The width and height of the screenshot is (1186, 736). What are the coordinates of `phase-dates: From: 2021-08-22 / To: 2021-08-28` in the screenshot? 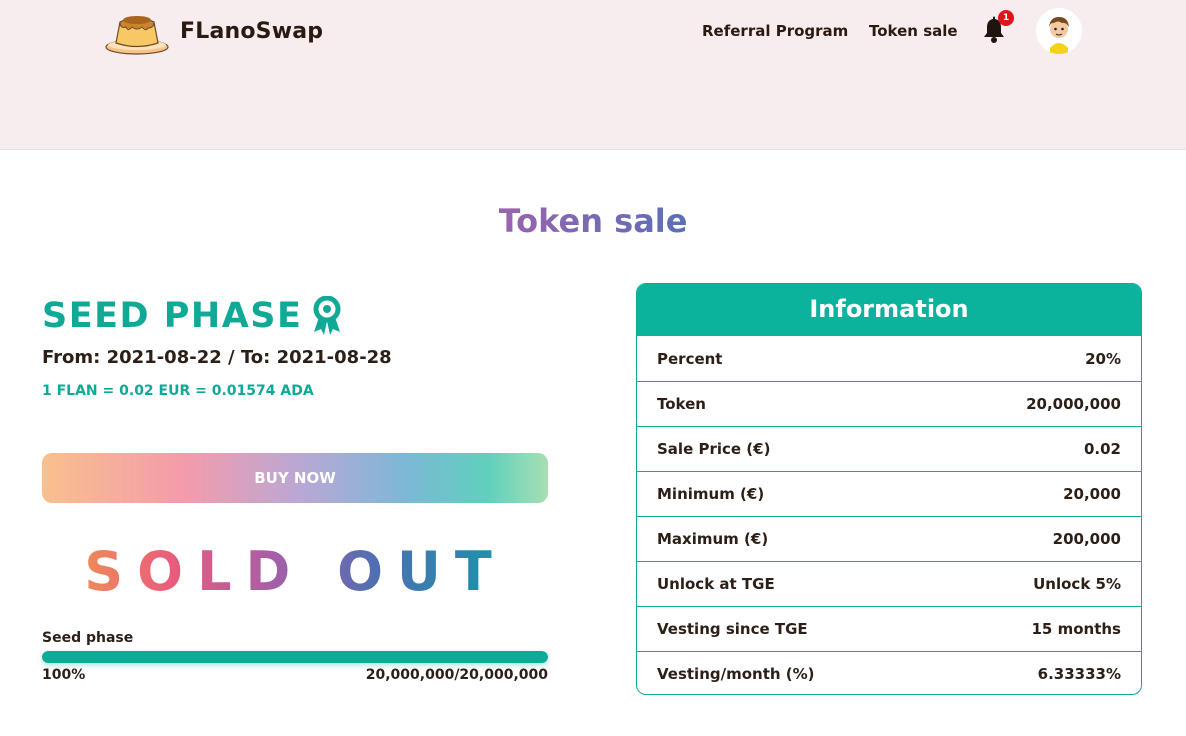 It's located at (217, 357).